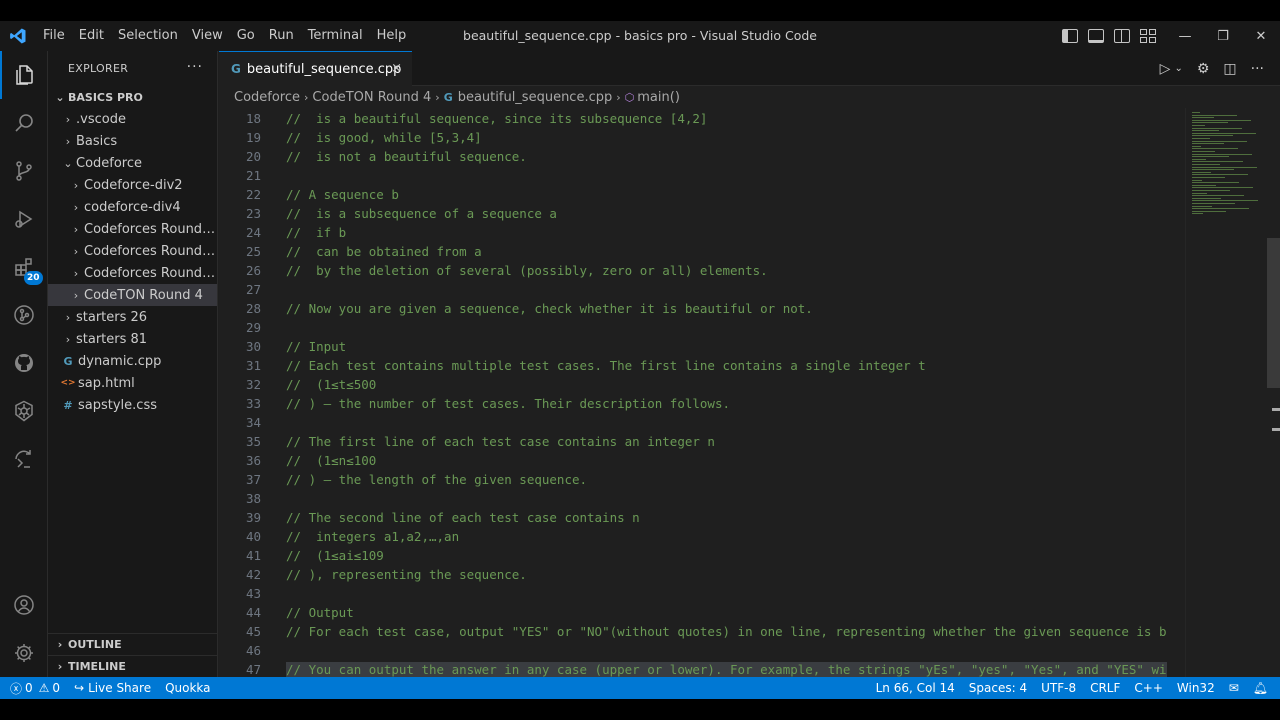 The height and width of the screenshot is (720, 1280). Describe the element at coordinates (1058, 688) in the screenshot. I see `encoding-status: UTF-8` at that location.